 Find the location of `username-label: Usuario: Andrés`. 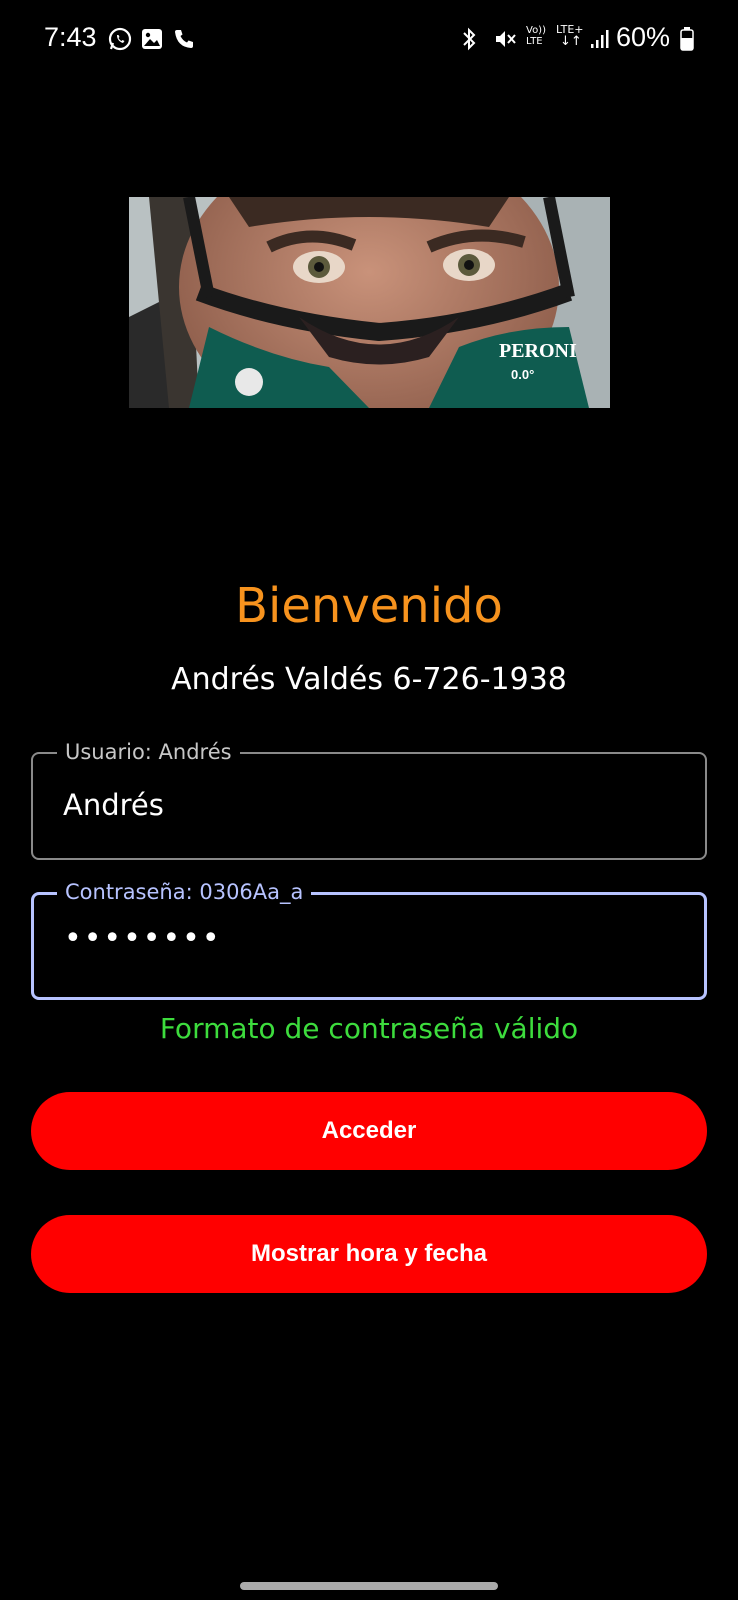

username-label: Usuario: Andrés is located at coordinates (148, 752).